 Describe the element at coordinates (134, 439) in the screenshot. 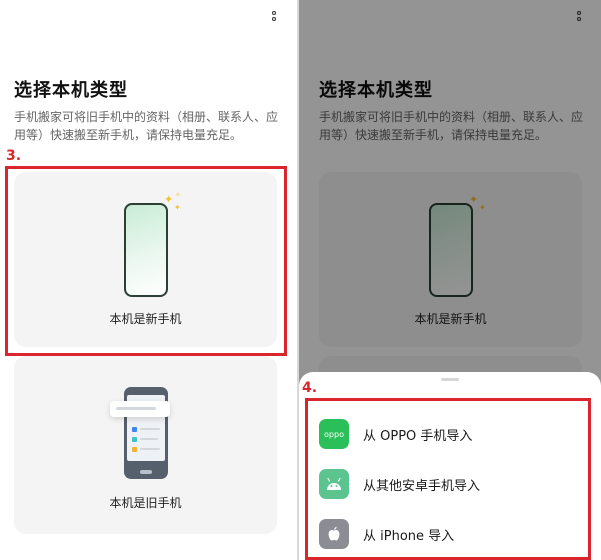

I see `app-teal-icon` at that location.